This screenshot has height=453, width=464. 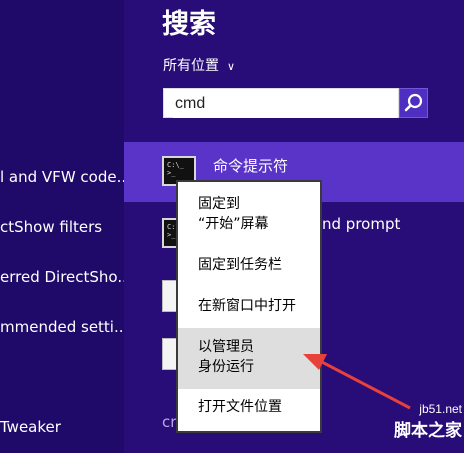 I want to click on left-result-item: Tweaker, so click(x=62, y=427).